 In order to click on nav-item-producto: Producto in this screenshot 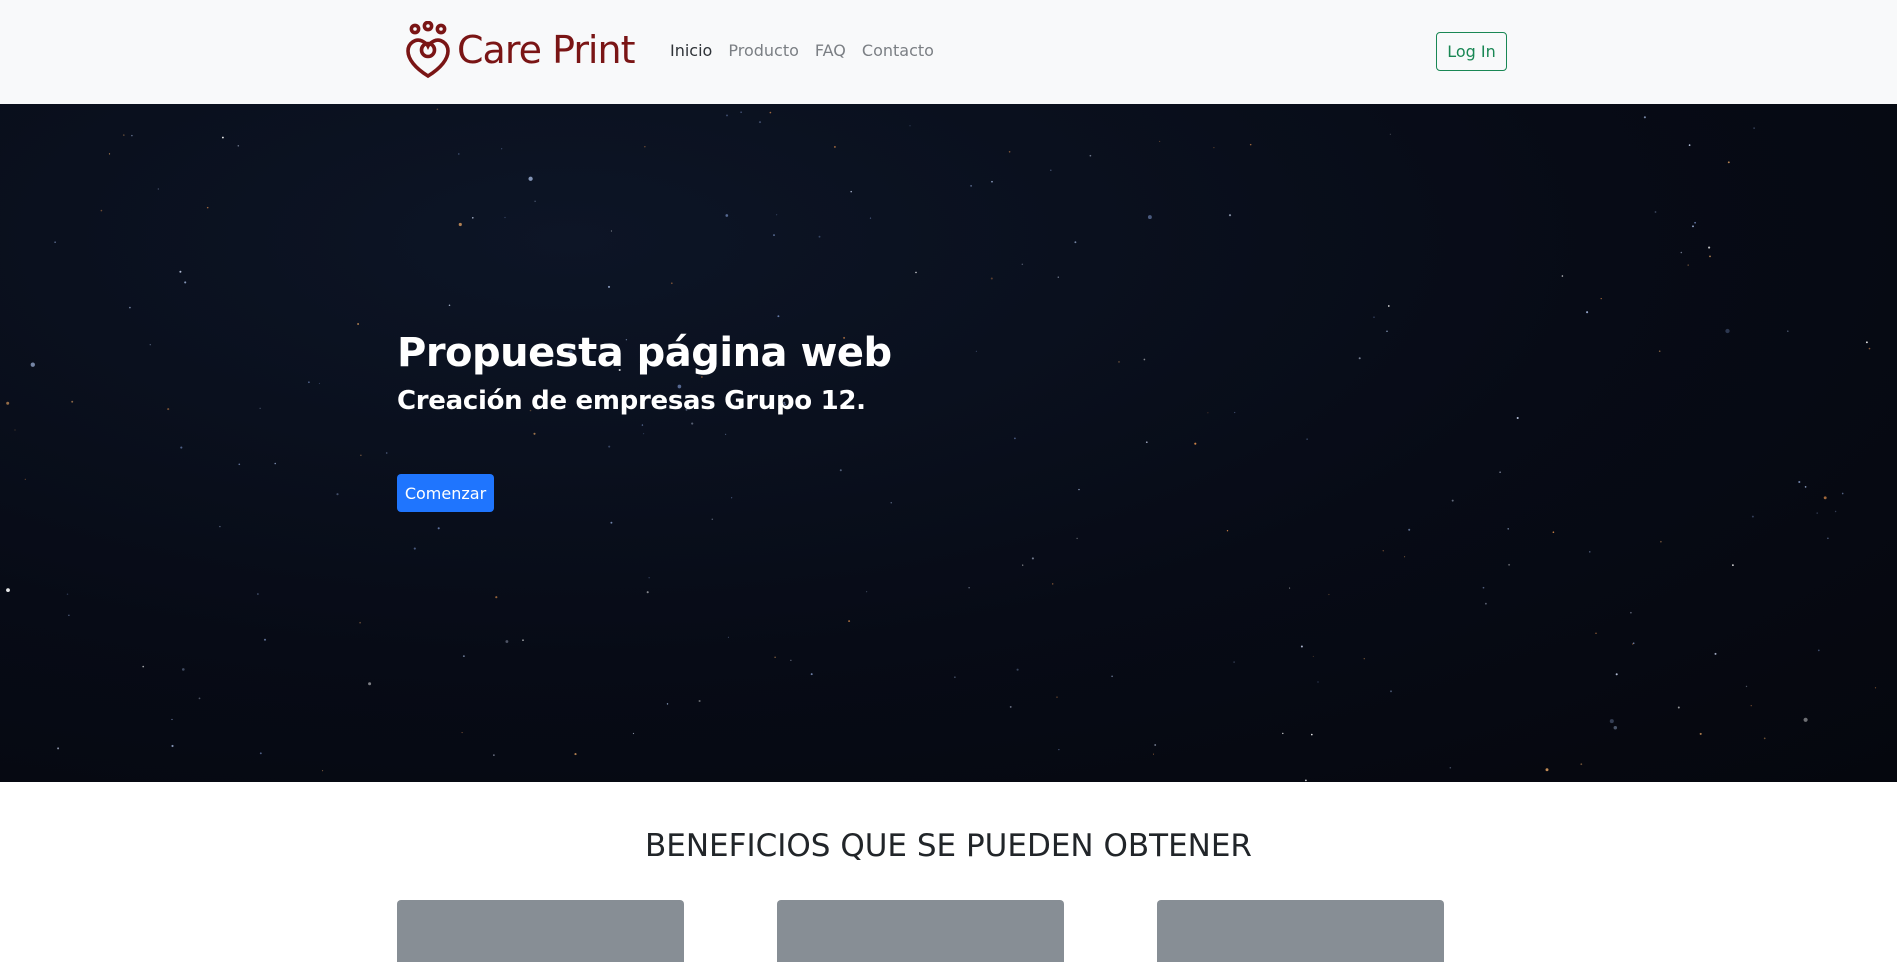, I will do `click(763, 51)`.